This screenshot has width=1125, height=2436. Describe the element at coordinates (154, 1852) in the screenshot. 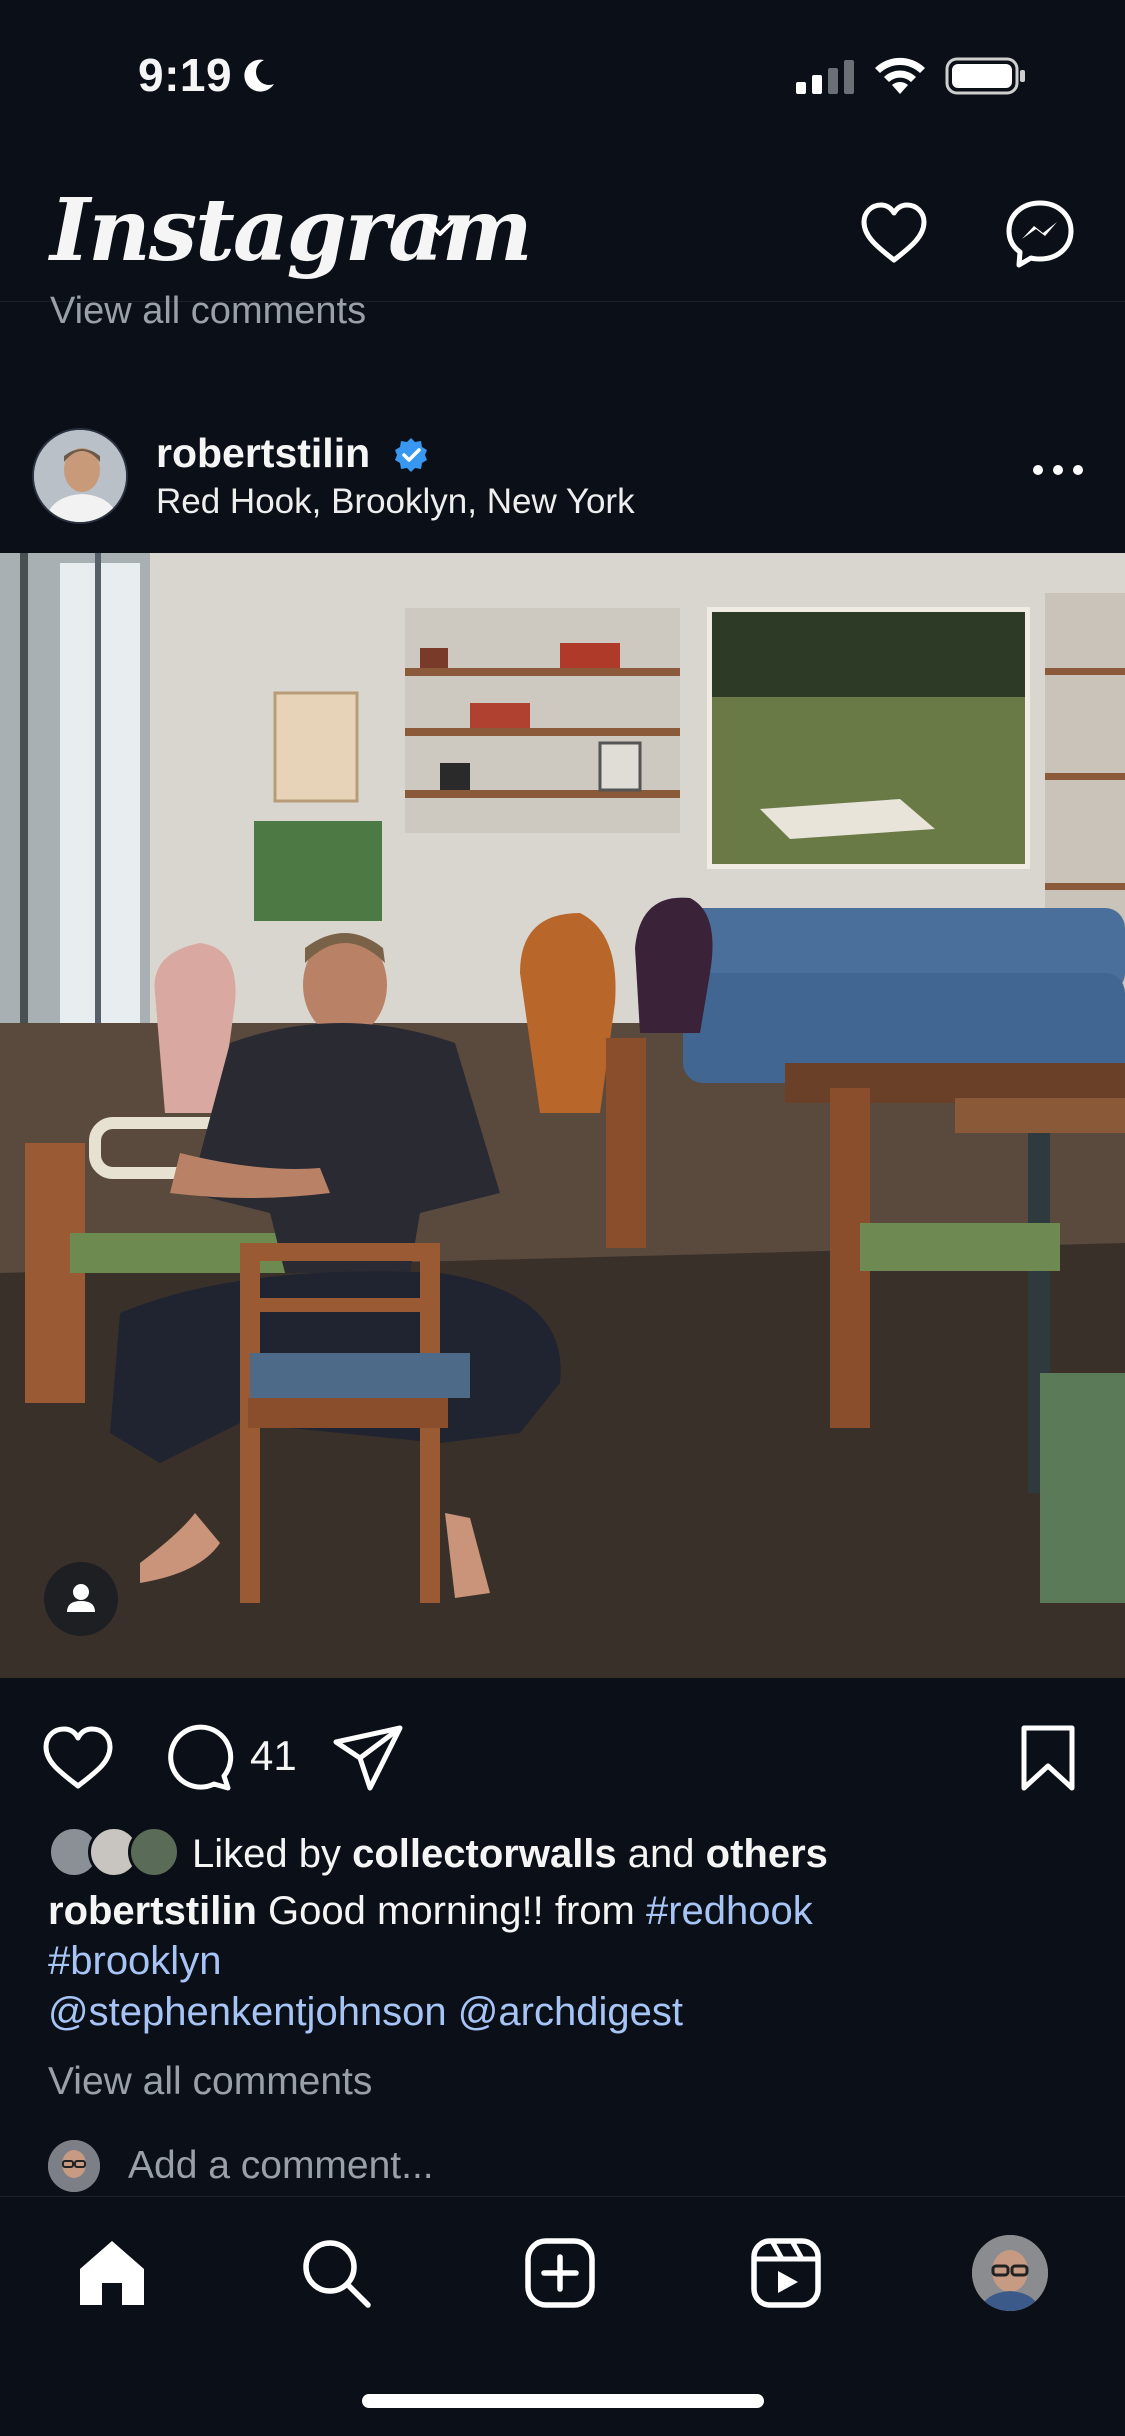

I see `liker-avatar` at that location.